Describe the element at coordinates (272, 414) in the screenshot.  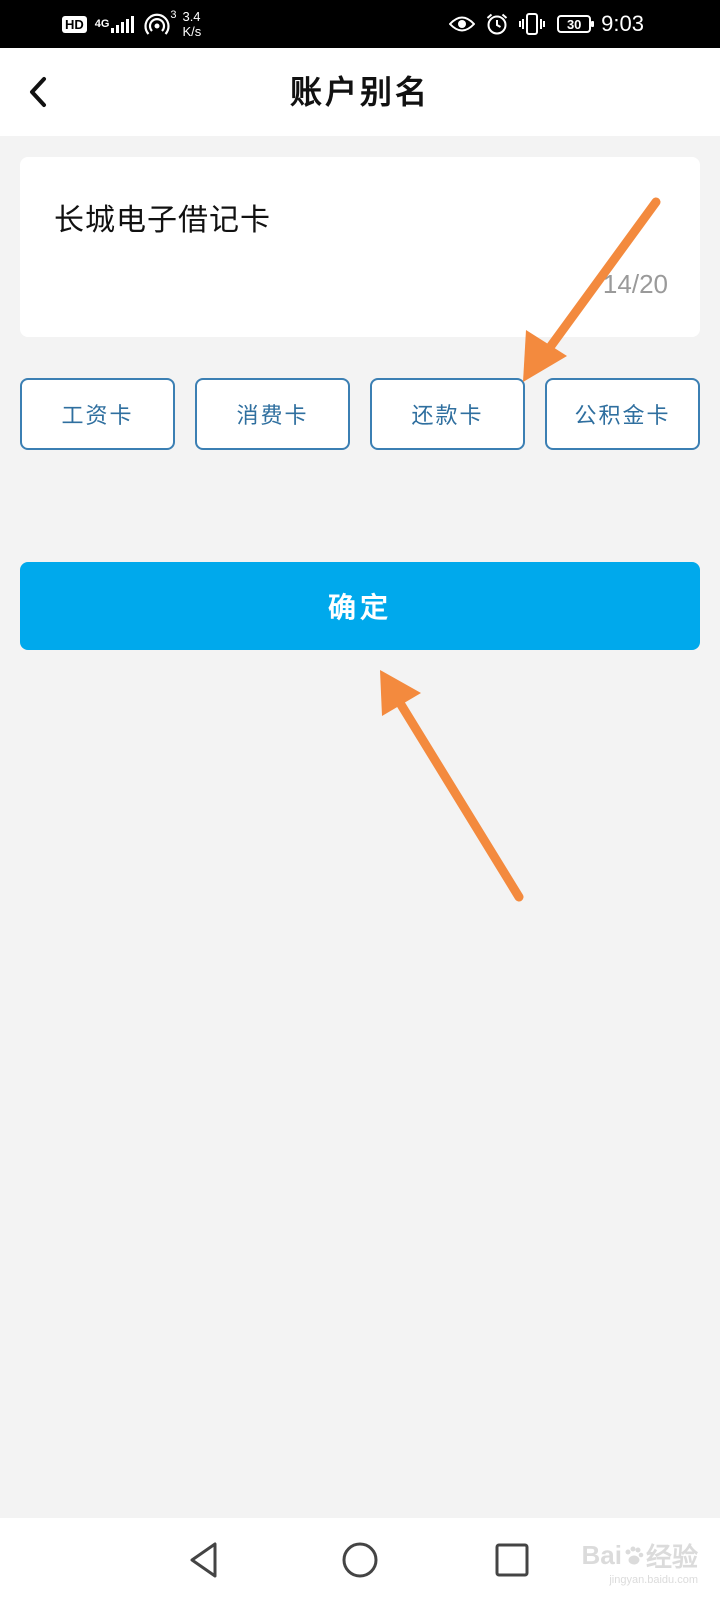
I see `chip-spending-card: 消费卡` at that location.